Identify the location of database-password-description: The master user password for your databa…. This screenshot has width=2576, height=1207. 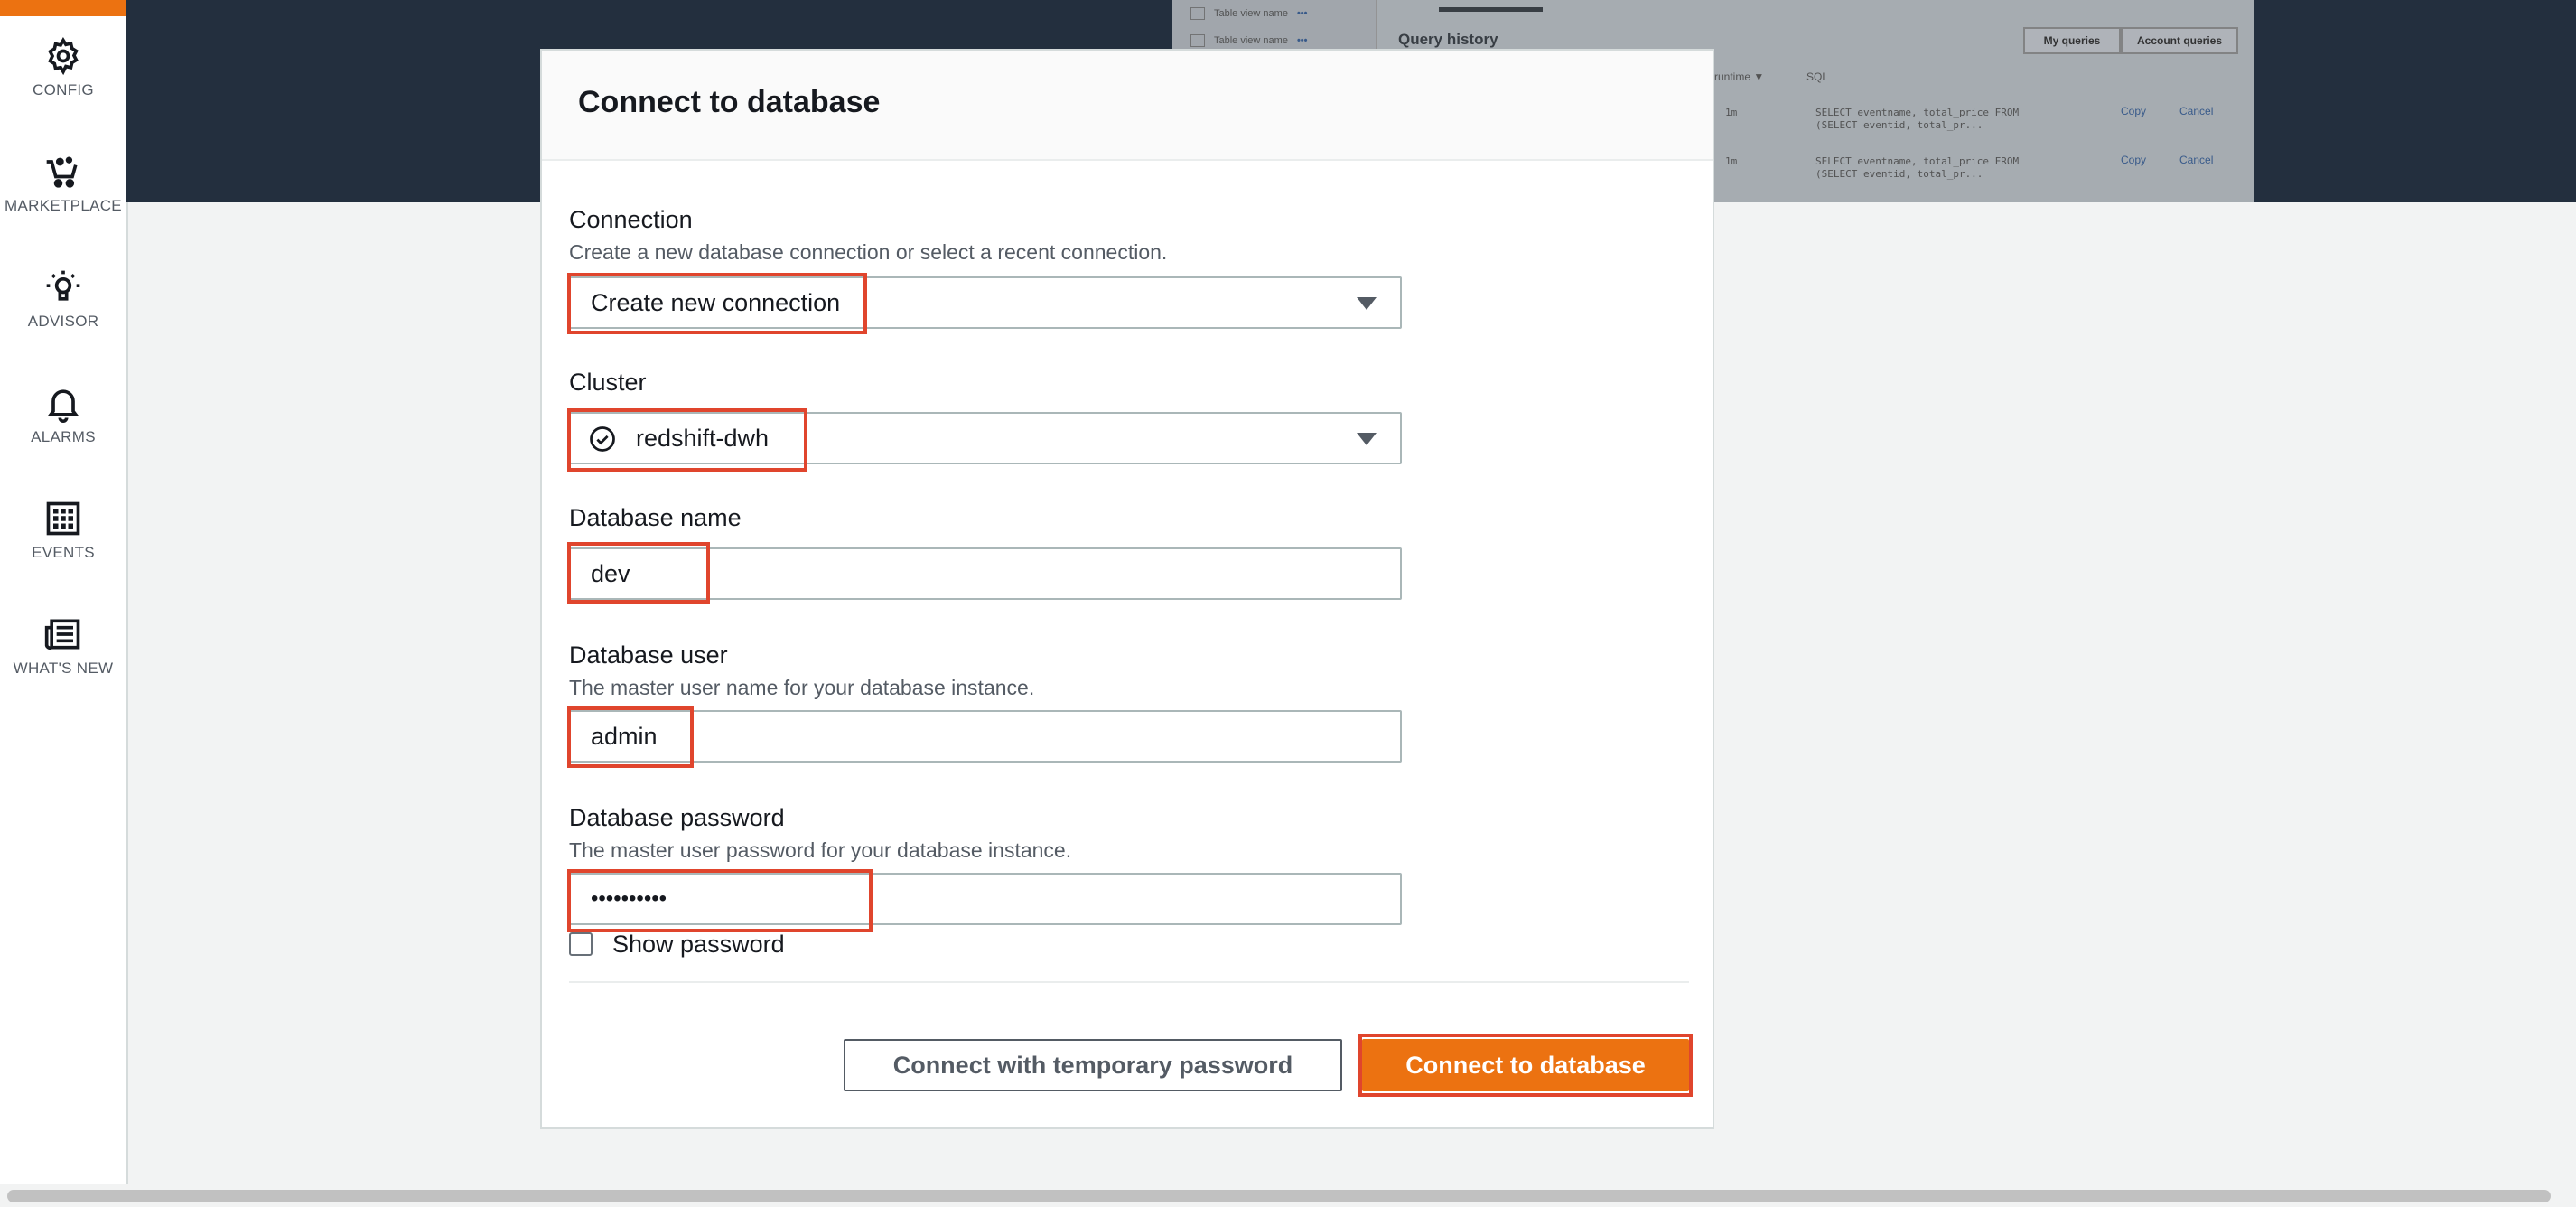
(820, 850).